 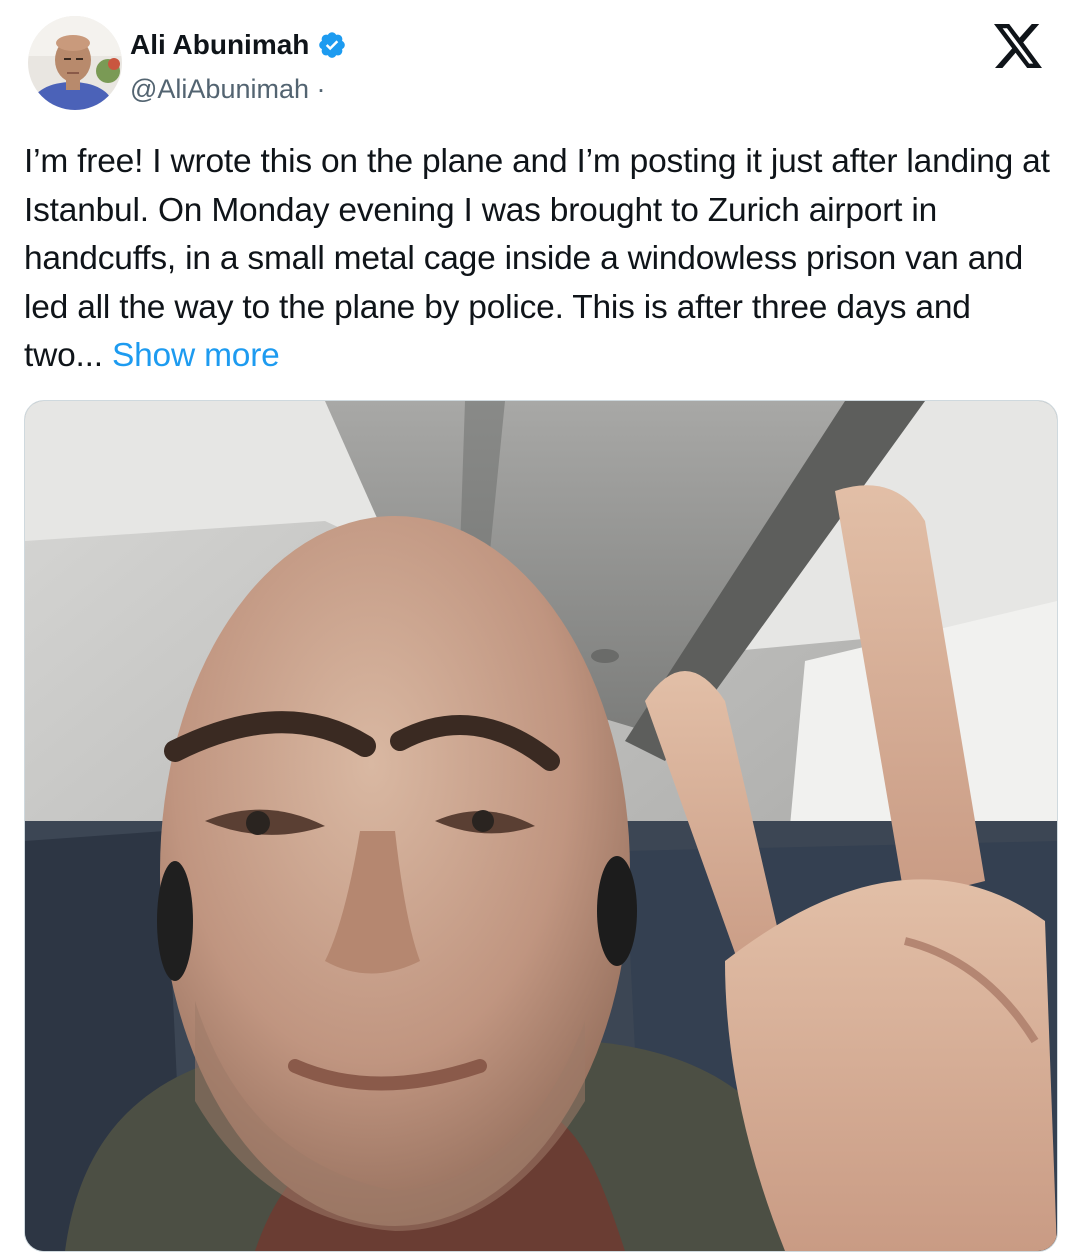 I want to click on avatar-photo, so click(x=75, y=63).